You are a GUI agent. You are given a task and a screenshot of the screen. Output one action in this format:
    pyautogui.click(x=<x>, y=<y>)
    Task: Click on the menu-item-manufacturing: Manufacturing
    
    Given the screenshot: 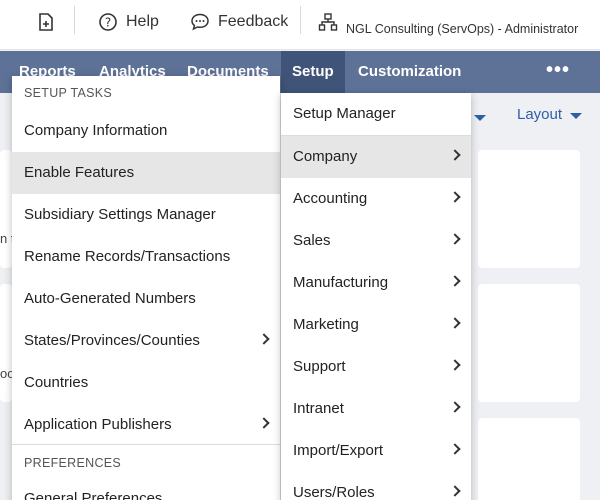 What is the action you would take?
    pyautogui.click(x=376, y=283)
    